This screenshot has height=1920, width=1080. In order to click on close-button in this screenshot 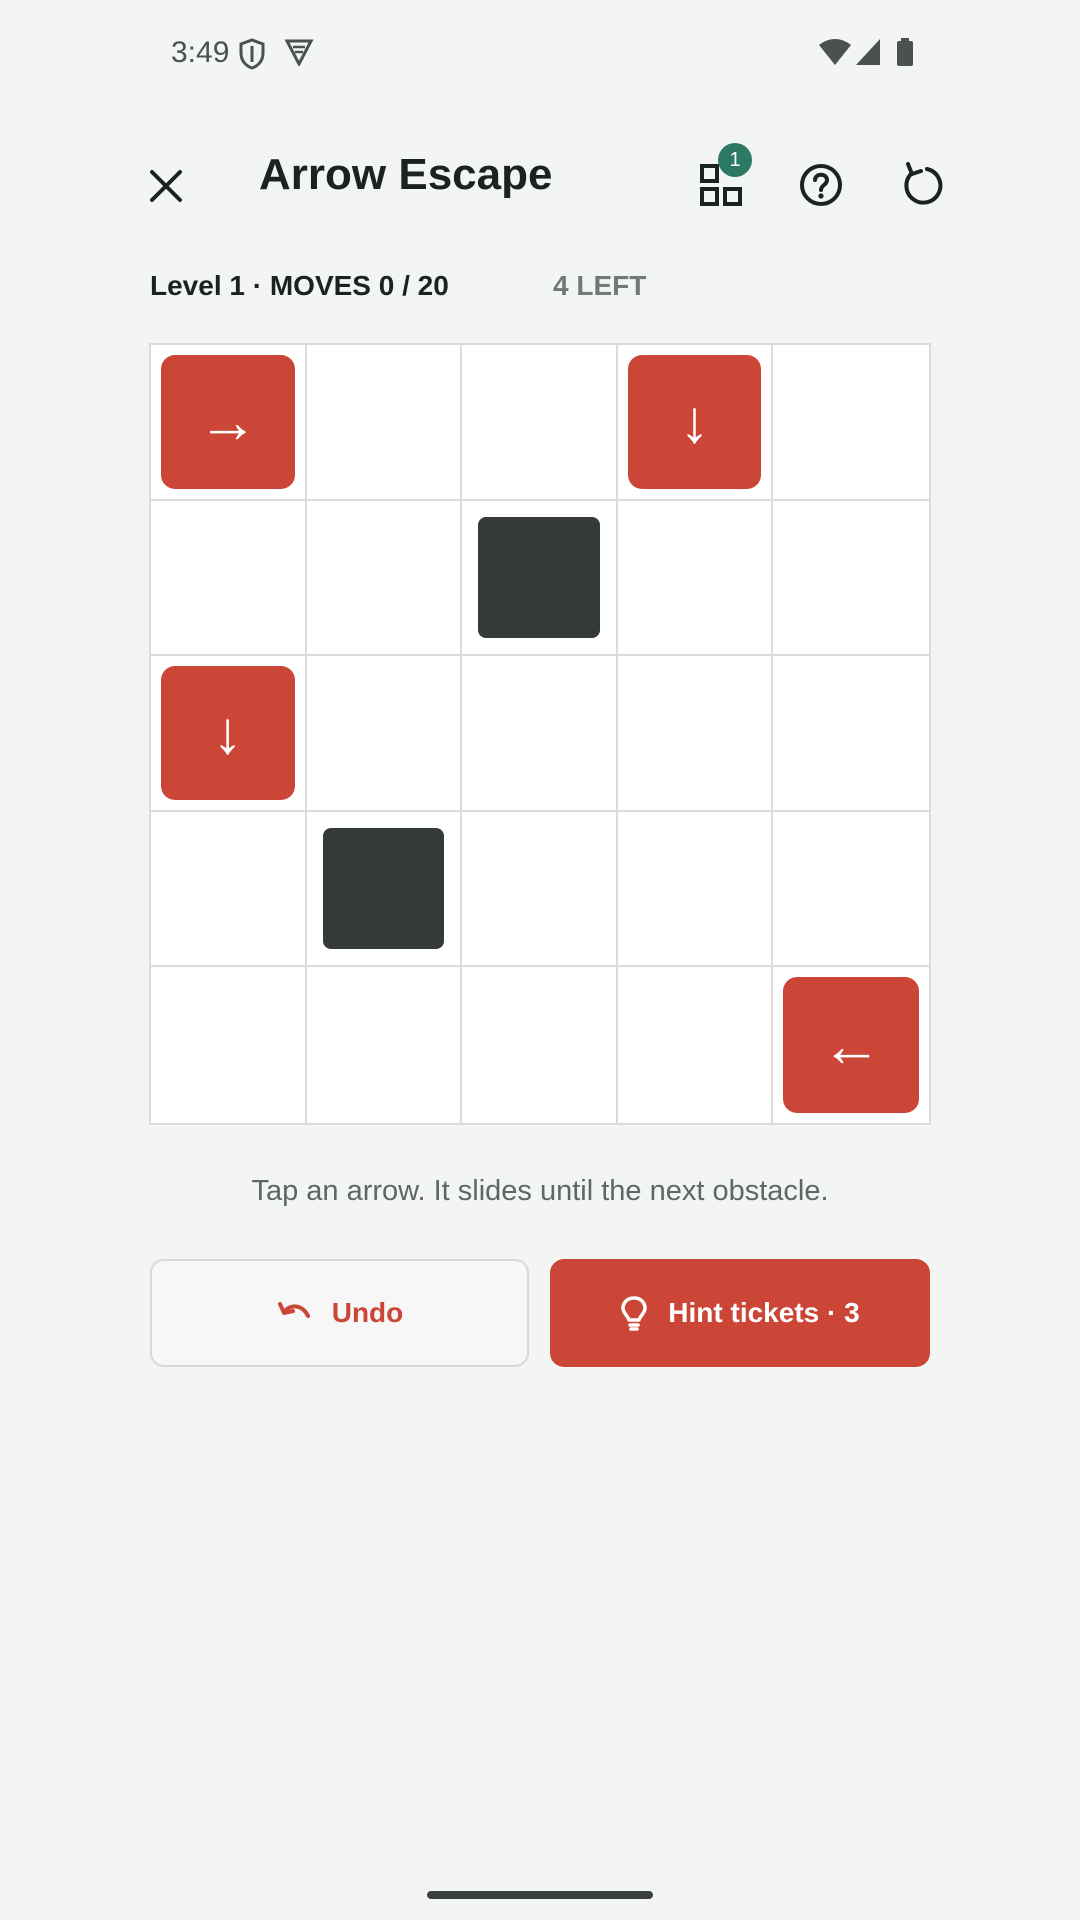, I will do `click(166, 186)`.